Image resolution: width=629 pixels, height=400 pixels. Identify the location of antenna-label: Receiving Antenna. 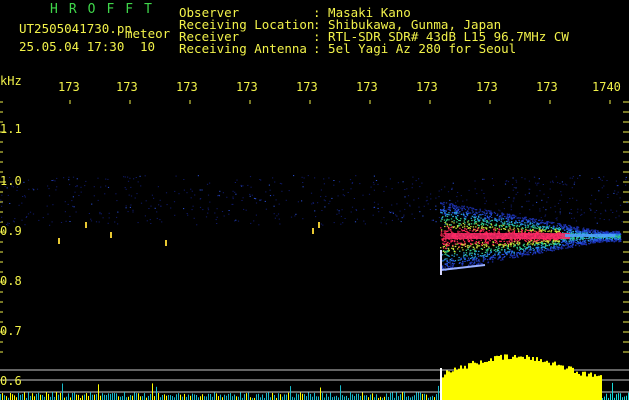
(243, 48).